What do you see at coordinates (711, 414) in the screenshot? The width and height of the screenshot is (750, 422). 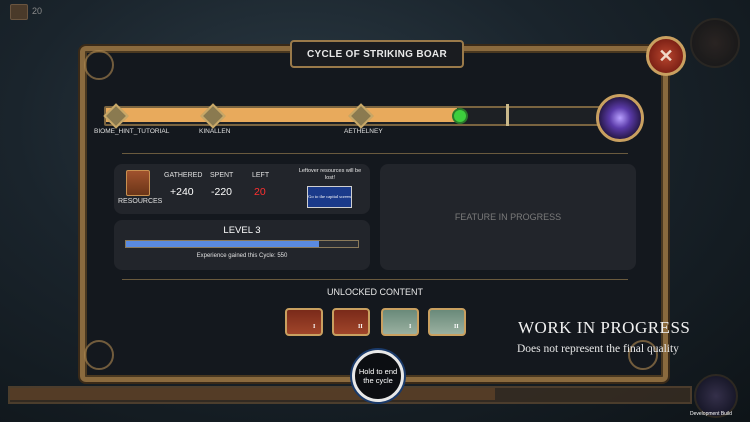 I see `development-build-label: Development Build` at bounding box center [711, 414].